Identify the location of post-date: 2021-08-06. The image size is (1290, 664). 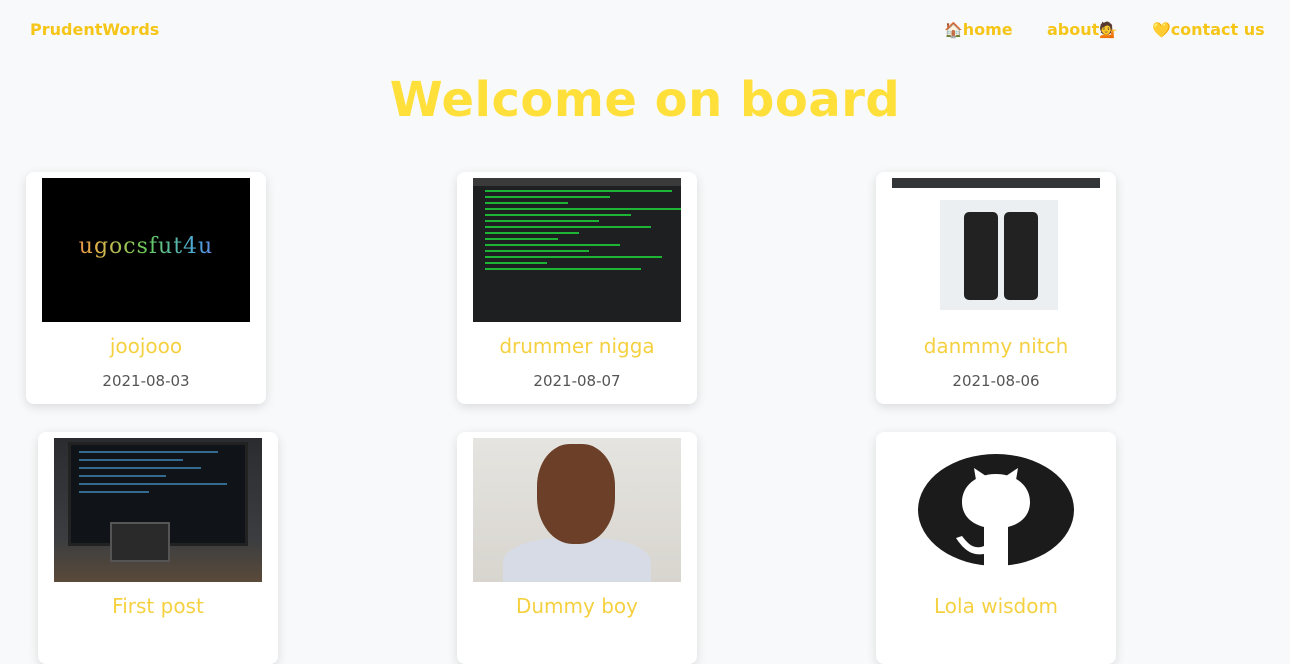
(996, 381).